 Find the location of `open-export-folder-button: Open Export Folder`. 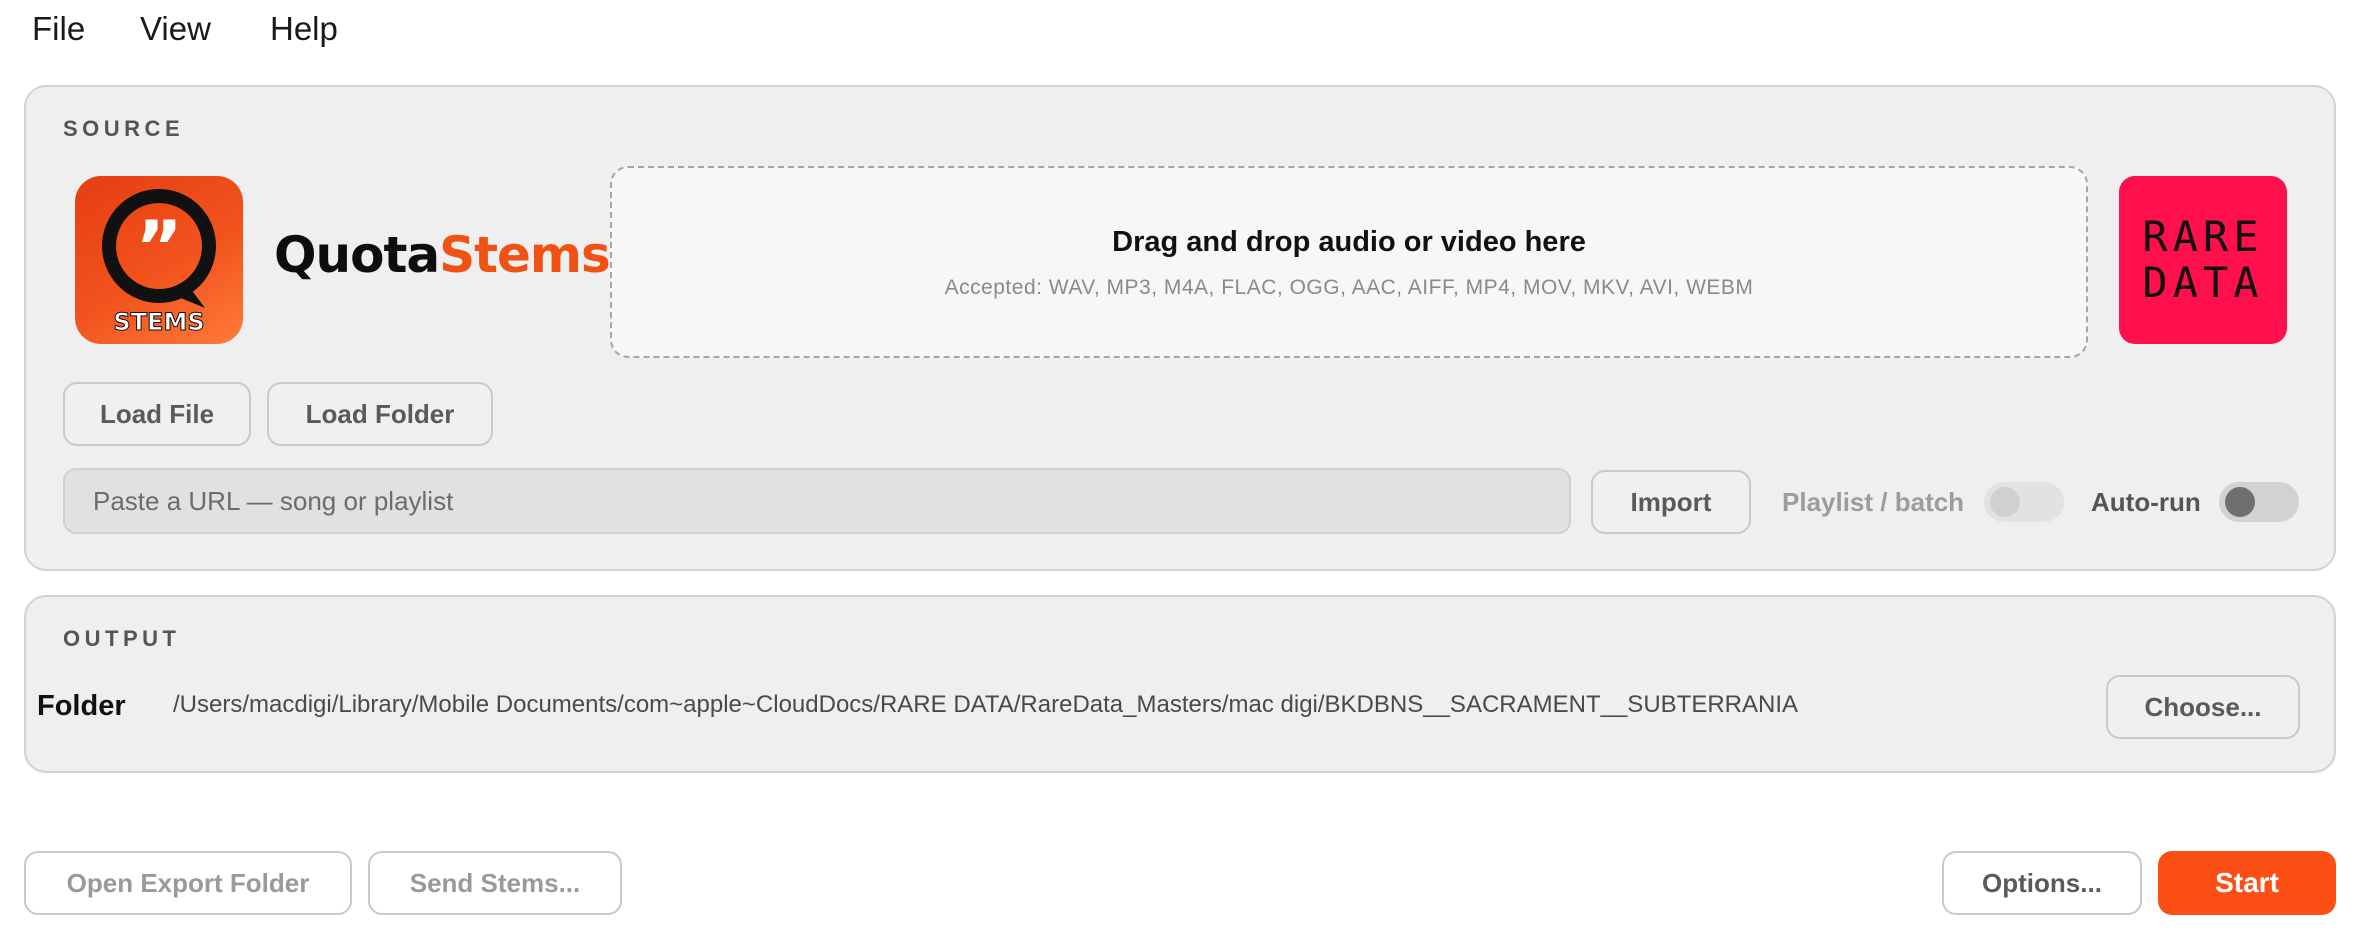

open-export-folder-button: Open Export Folder is located at coordinates (188, 883).